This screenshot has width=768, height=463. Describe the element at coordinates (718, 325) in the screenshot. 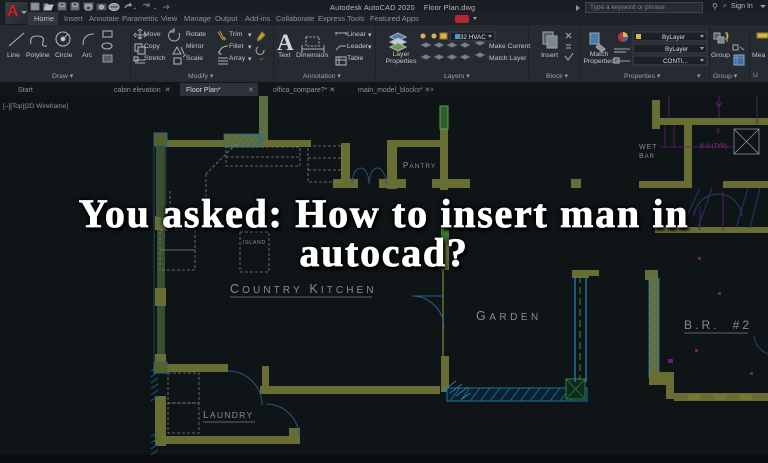

I see `svg-text: B.R. #2` at that location.